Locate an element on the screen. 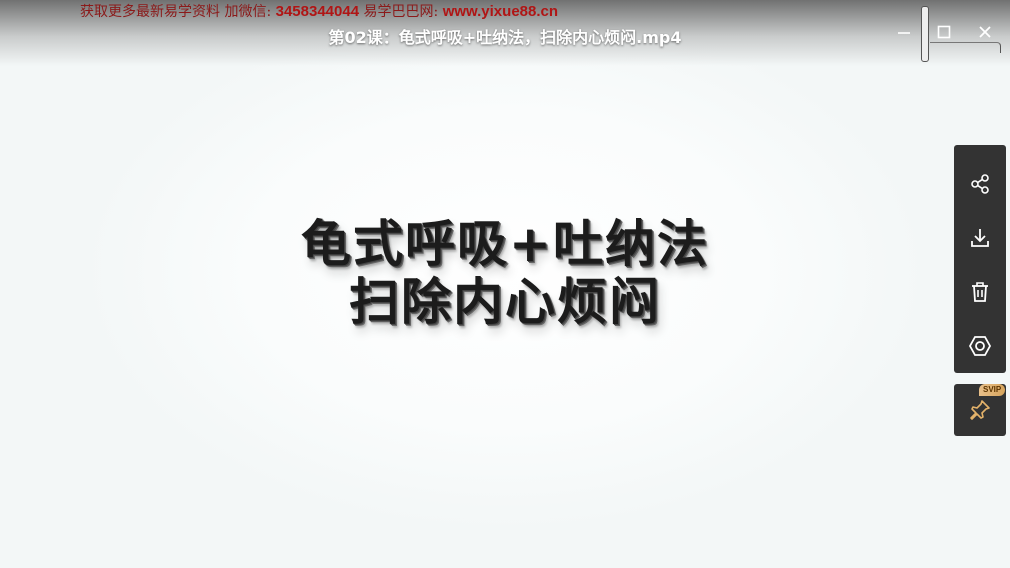 The height and width of the screenshot is (568, 1010). maximize-icon is located at coordinates (944, 32).